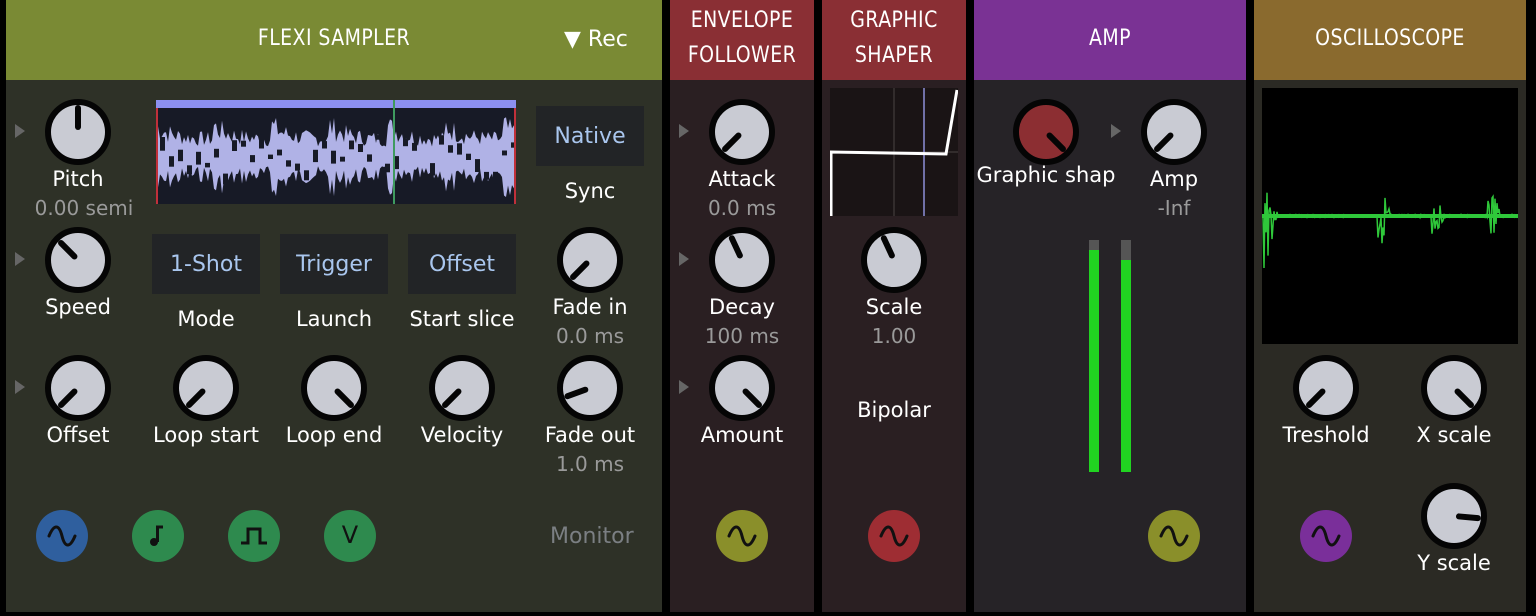 This screenshot has width=1536, height=616. What do you see at coordinates (894, 40) in the screenshot?
I see `shaper-header: GRAPHIC SHAPER` at bounding box center [894, 40].